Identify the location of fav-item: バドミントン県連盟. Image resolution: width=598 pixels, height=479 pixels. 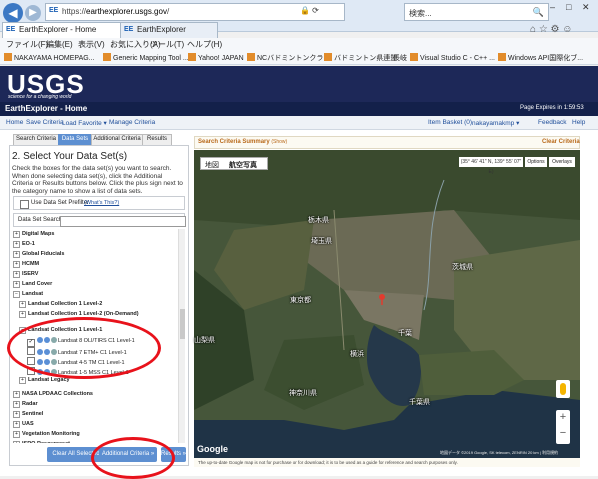
(360, 58).